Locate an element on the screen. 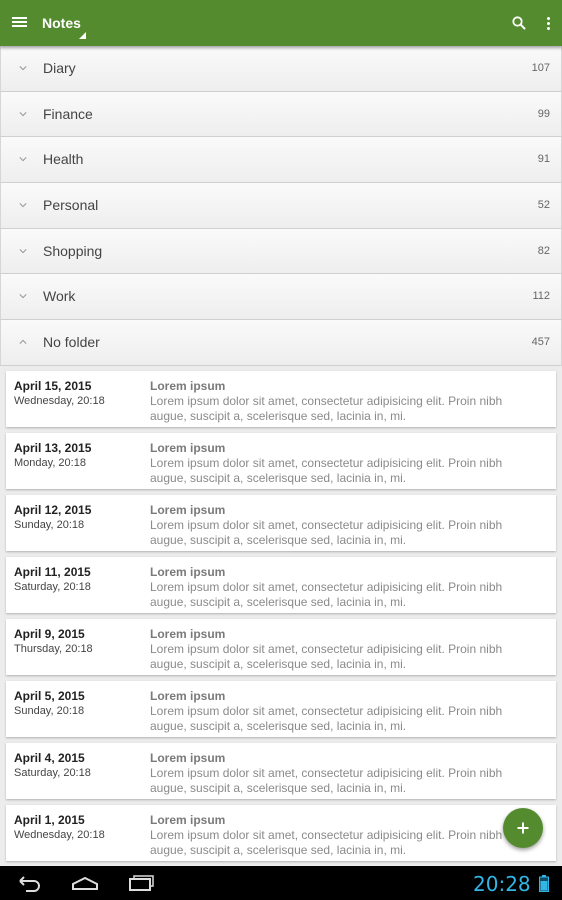 This screenshot has width=562, height=900. folder-row-work: Work 112 is located at coordinates (281, 297).